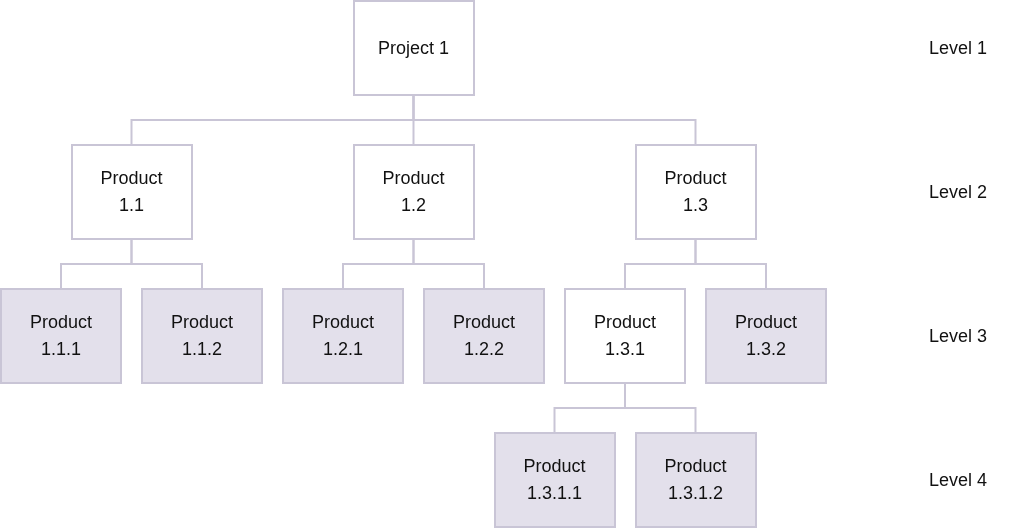 The width and height of the screenshot is (1024, 530). What do you see at coordinates (958, 480) in the screenshot?
I see `level-label: Level 4` at bounding box center [958, 480].